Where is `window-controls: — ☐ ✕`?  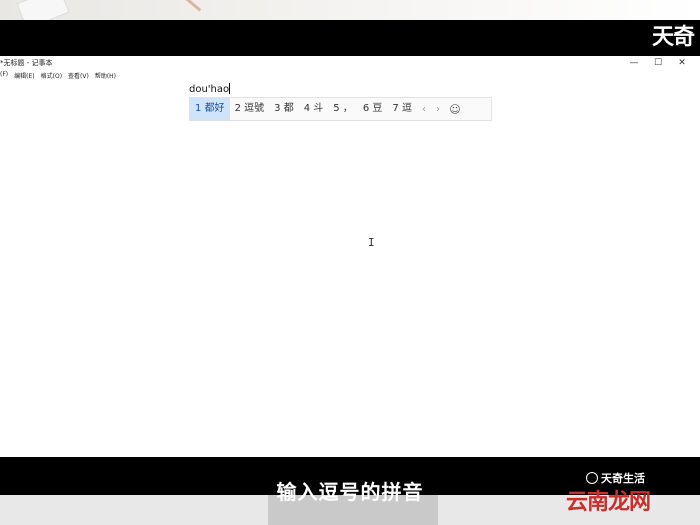
window-controls: — ☐ ✕ is located at coordinates (658, 63).